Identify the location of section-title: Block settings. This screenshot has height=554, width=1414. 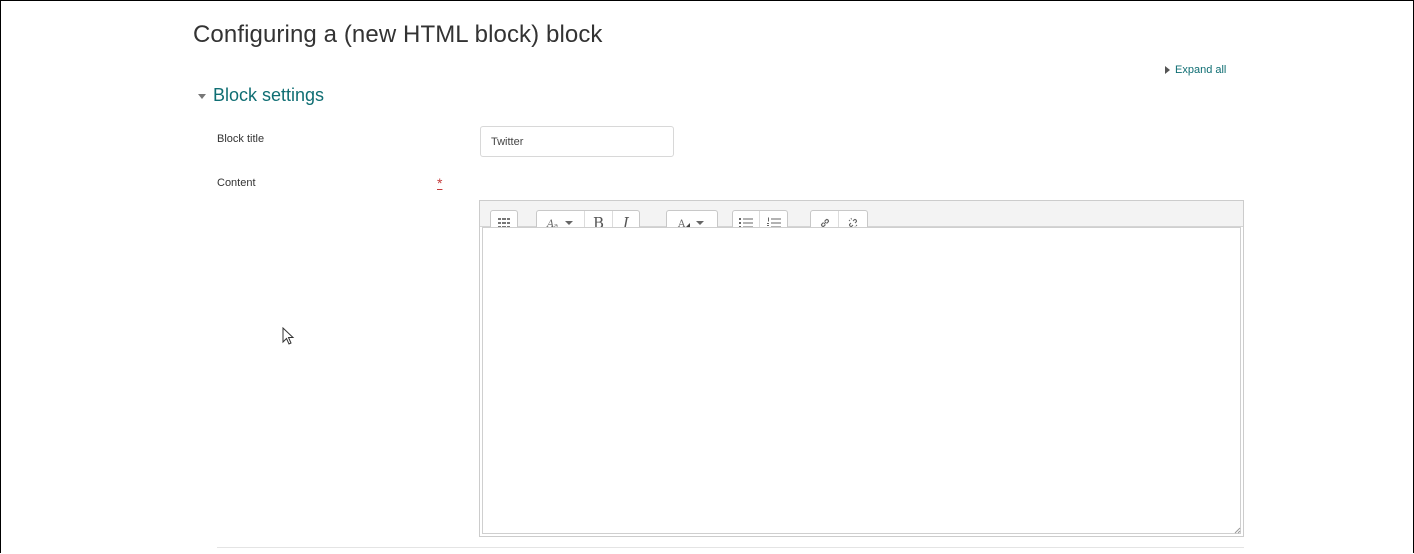
(269, 95).